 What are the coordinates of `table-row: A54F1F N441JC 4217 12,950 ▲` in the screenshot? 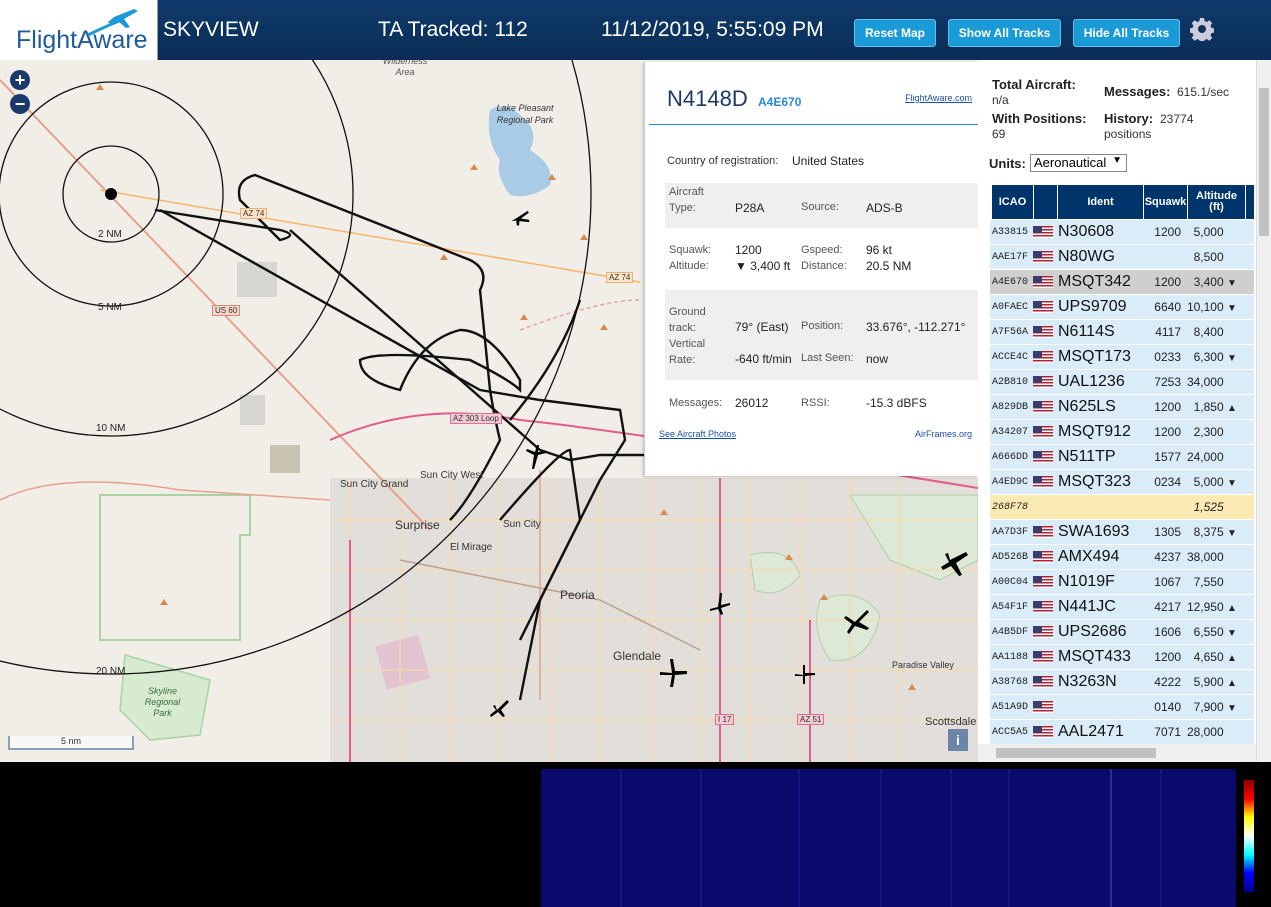 It's located at (1122, 607).